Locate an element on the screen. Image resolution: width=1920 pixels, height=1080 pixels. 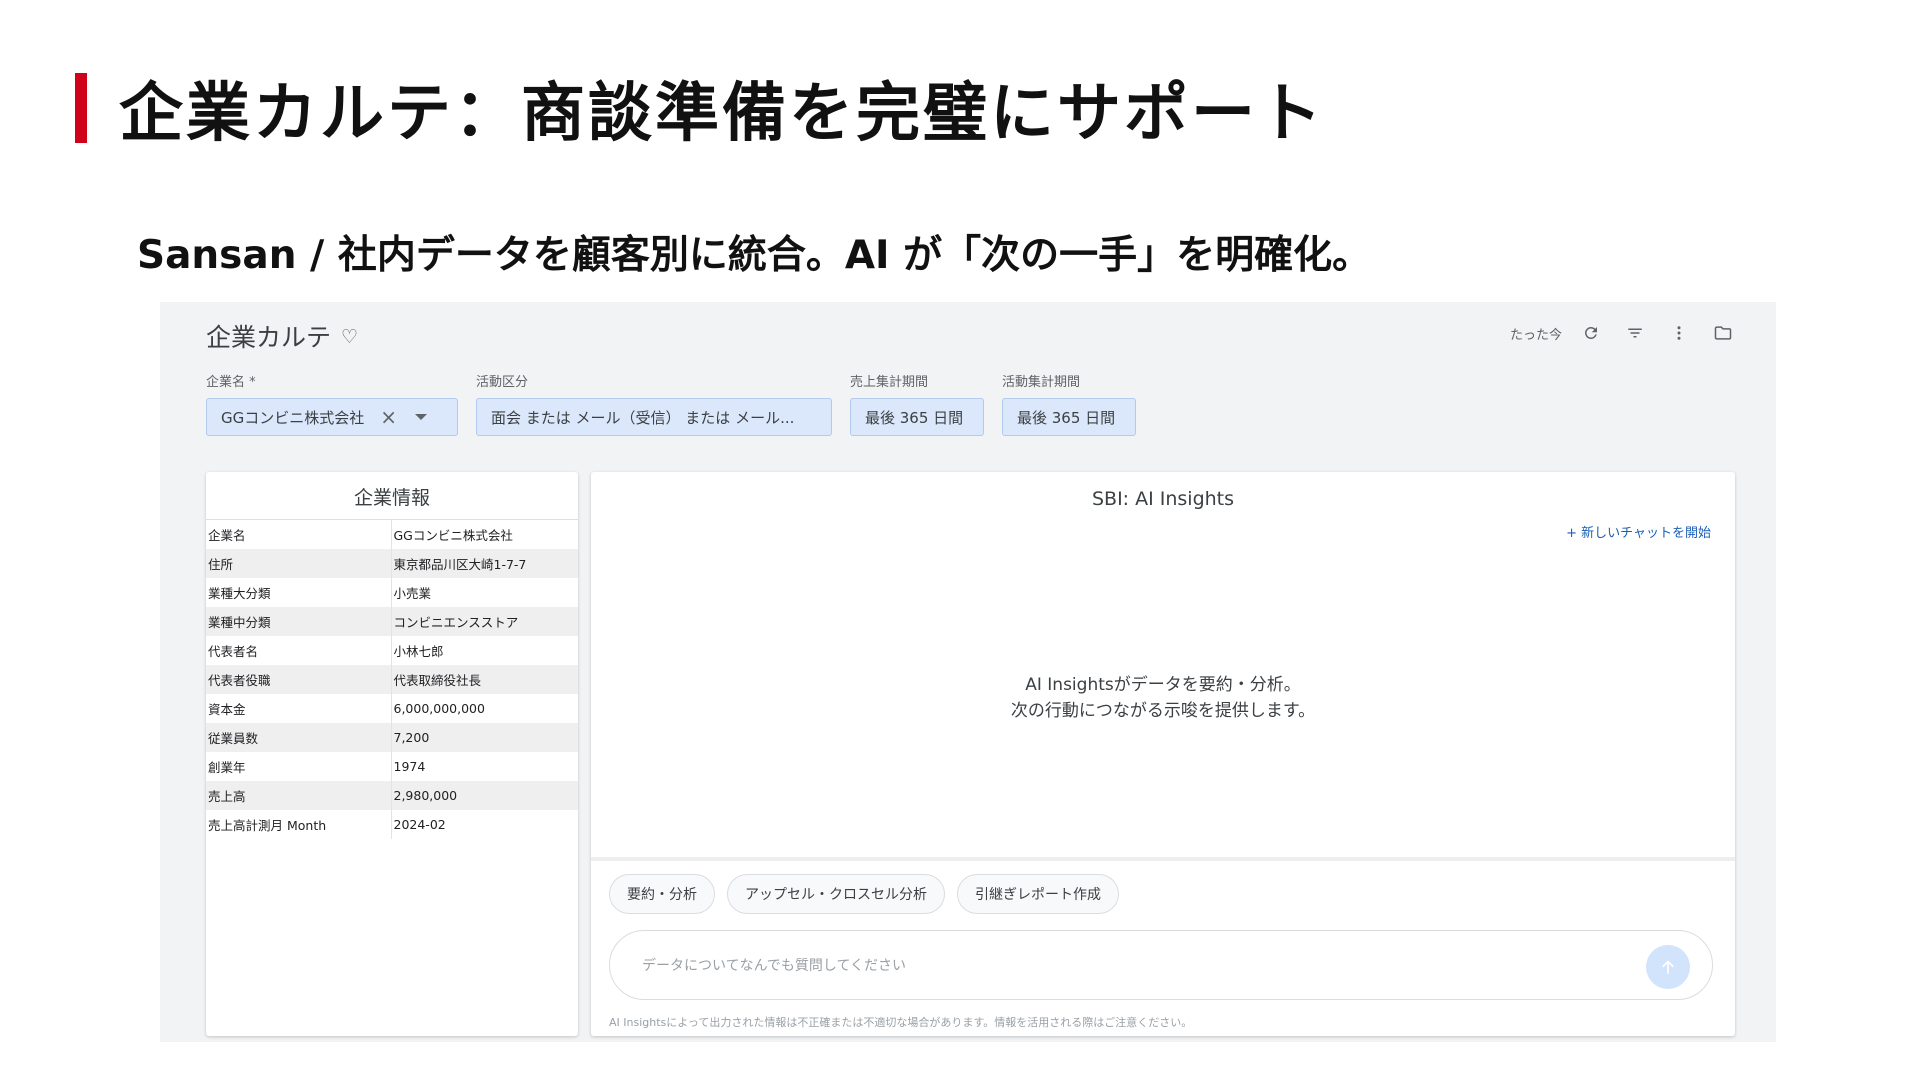
table-row: 従業員数 7,200 is located at coordinates (392, 737).